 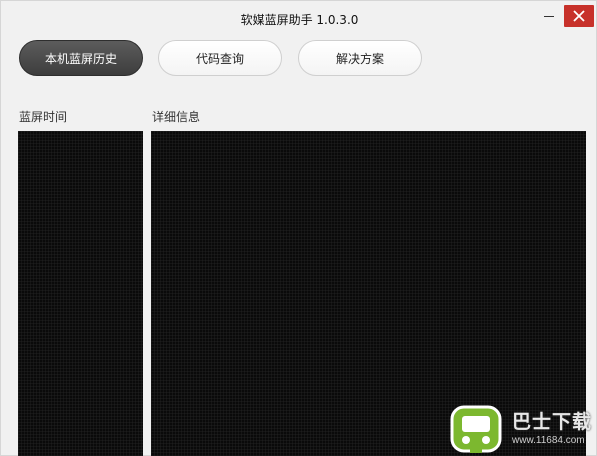 What do you see at coordinates (220, 58) in the screenshot?
I see `tab-code-lookup: 代码查询` at bounding box center [220, 58].